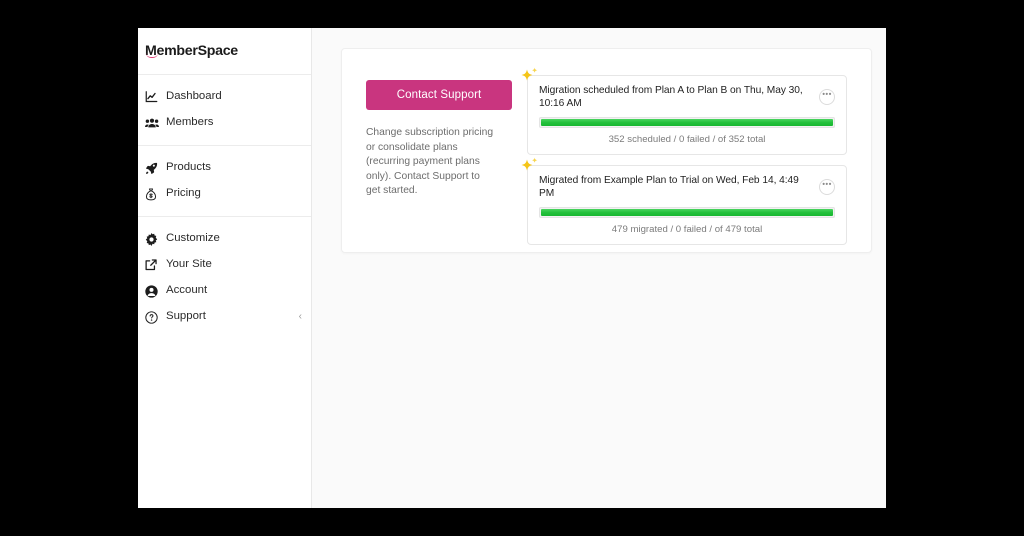 The height and width of the screenshot is (536, 1024). What do you see at coordinates (224, 168) in the screenshot?
I see `sidebar-item-products: Products` at bounding box center [224, 168].